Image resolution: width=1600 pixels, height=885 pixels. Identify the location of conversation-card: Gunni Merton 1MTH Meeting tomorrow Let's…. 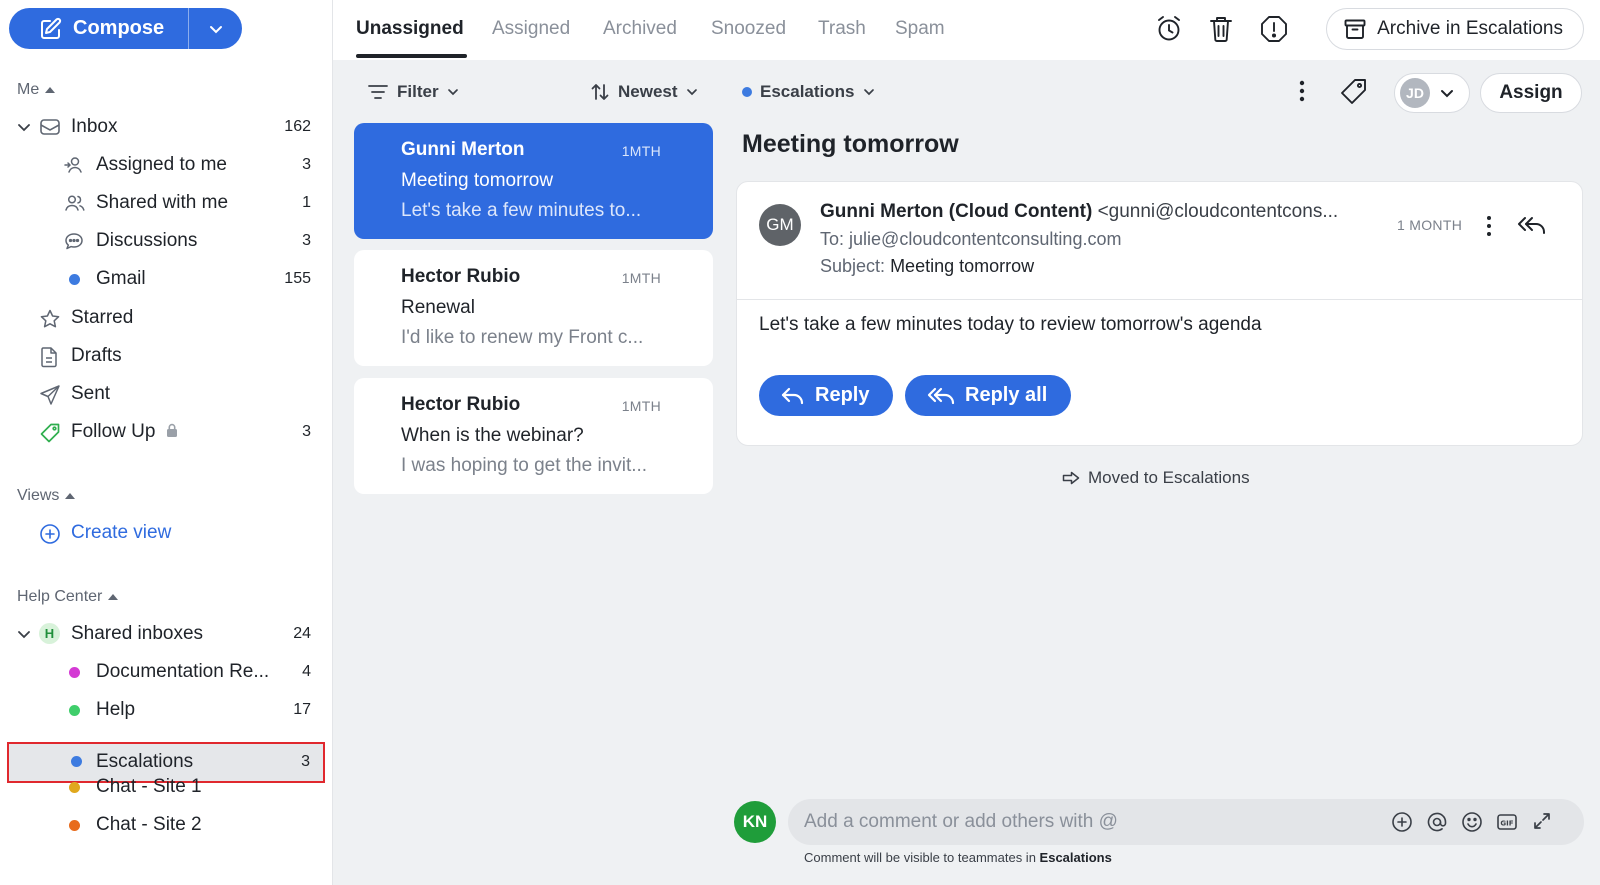
(533, 181).